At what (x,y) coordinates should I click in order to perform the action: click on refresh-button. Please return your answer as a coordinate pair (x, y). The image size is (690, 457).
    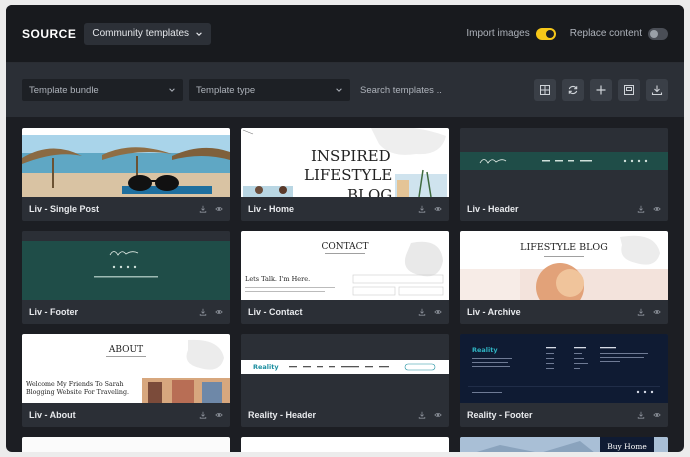
    Looking at the image, I should click on (573, 90).